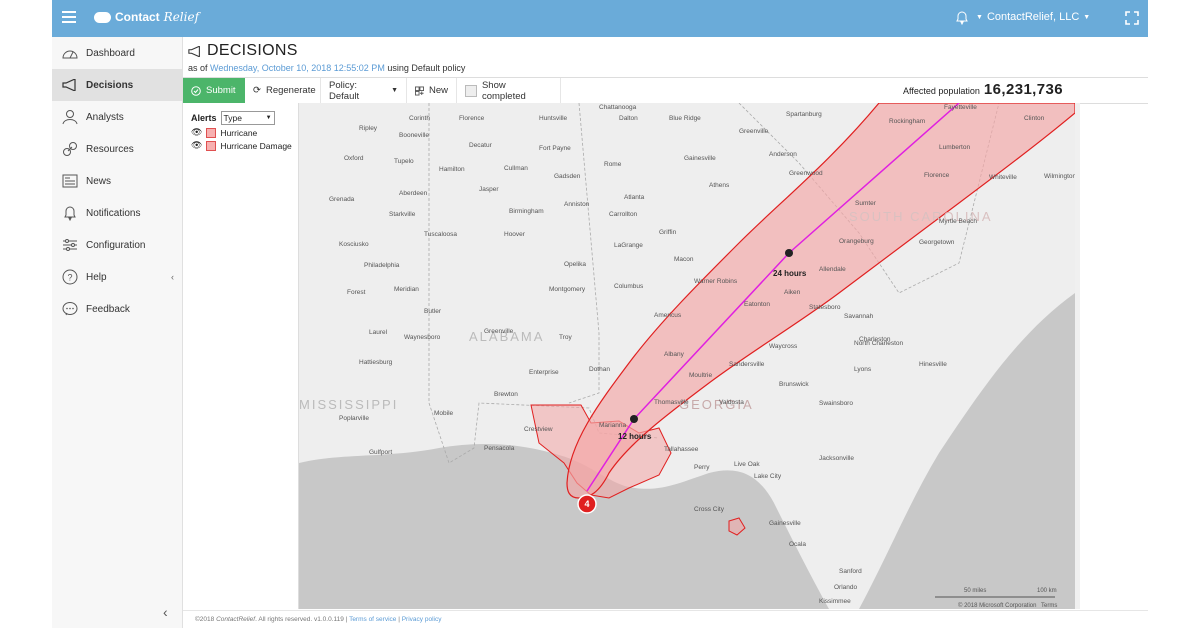 Image resolution: width=1200 pixels, height=629 pixels. Describe the element at coordinates (419, 118) in the screenshot. I see `city-label: Corinth` at that location.